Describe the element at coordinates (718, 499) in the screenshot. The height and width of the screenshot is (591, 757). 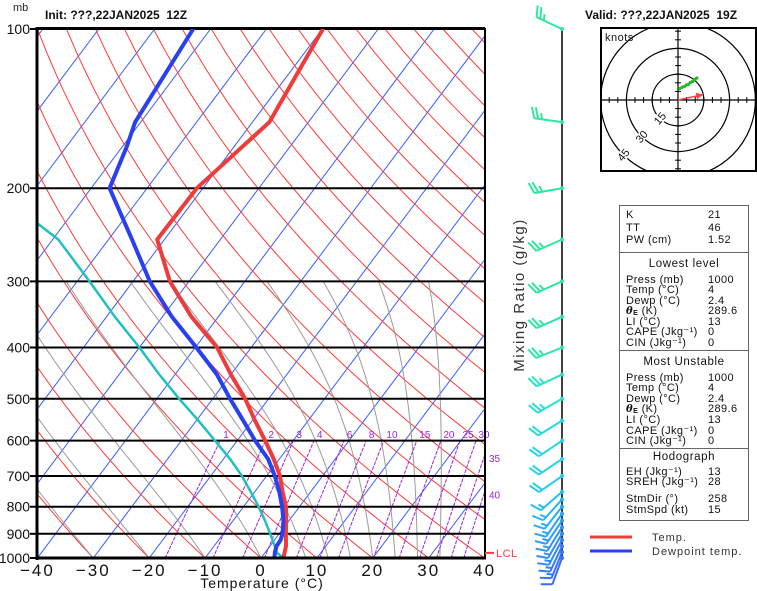
I see `index-value: 258` at that location.